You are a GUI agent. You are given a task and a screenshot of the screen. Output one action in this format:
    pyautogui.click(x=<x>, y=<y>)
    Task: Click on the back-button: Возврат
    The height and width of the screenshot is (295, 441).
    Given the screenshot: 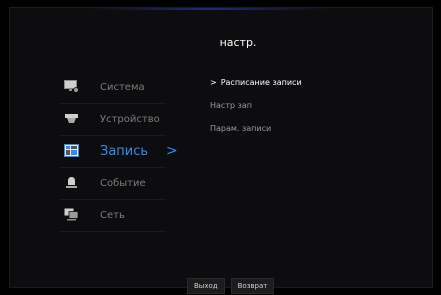 What is the action you would take?
    pyautogui.click(x=252, y=286)
    